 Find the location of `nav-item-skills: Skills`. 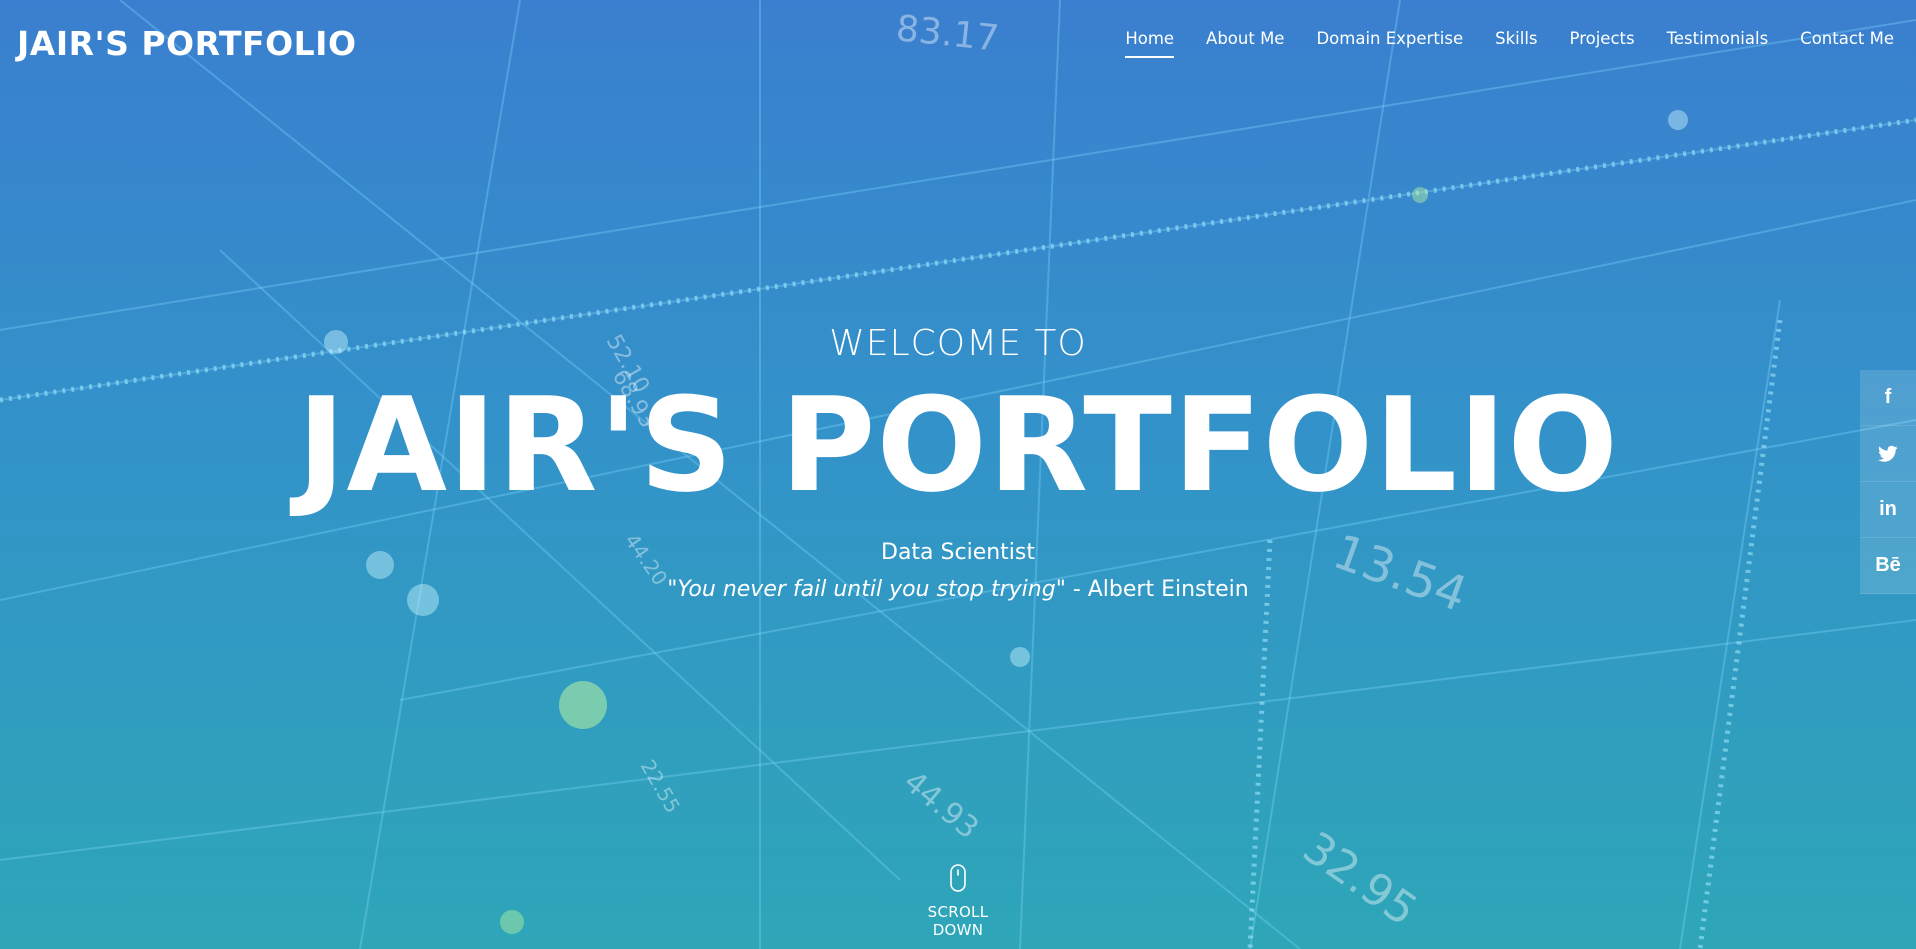

nav-item-skills: Skills is located at coordinates (1516, 43).